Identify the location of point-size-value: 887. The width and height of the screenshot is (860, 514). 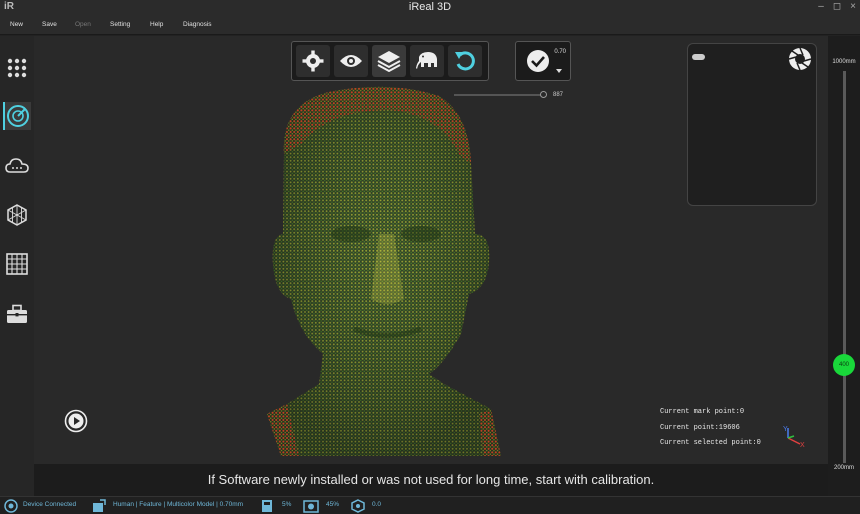
(558, 95).